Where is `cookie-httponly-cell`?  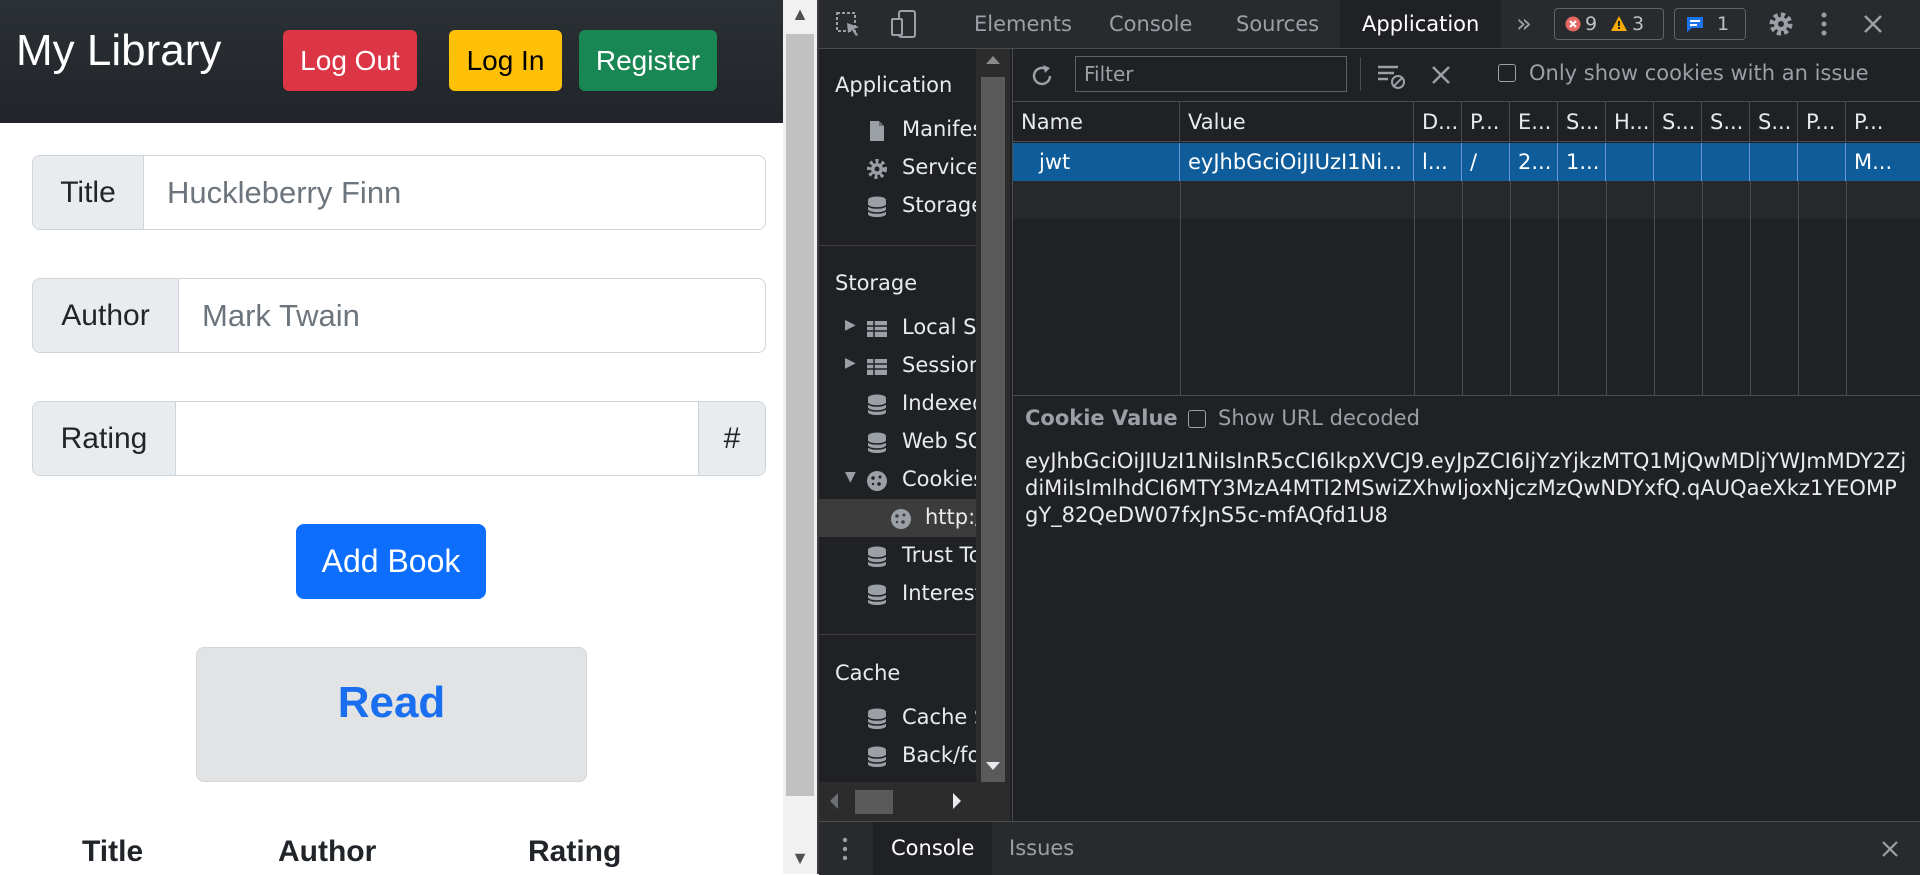
cookie-httponly-cell is located at coordinates (1630, 162).